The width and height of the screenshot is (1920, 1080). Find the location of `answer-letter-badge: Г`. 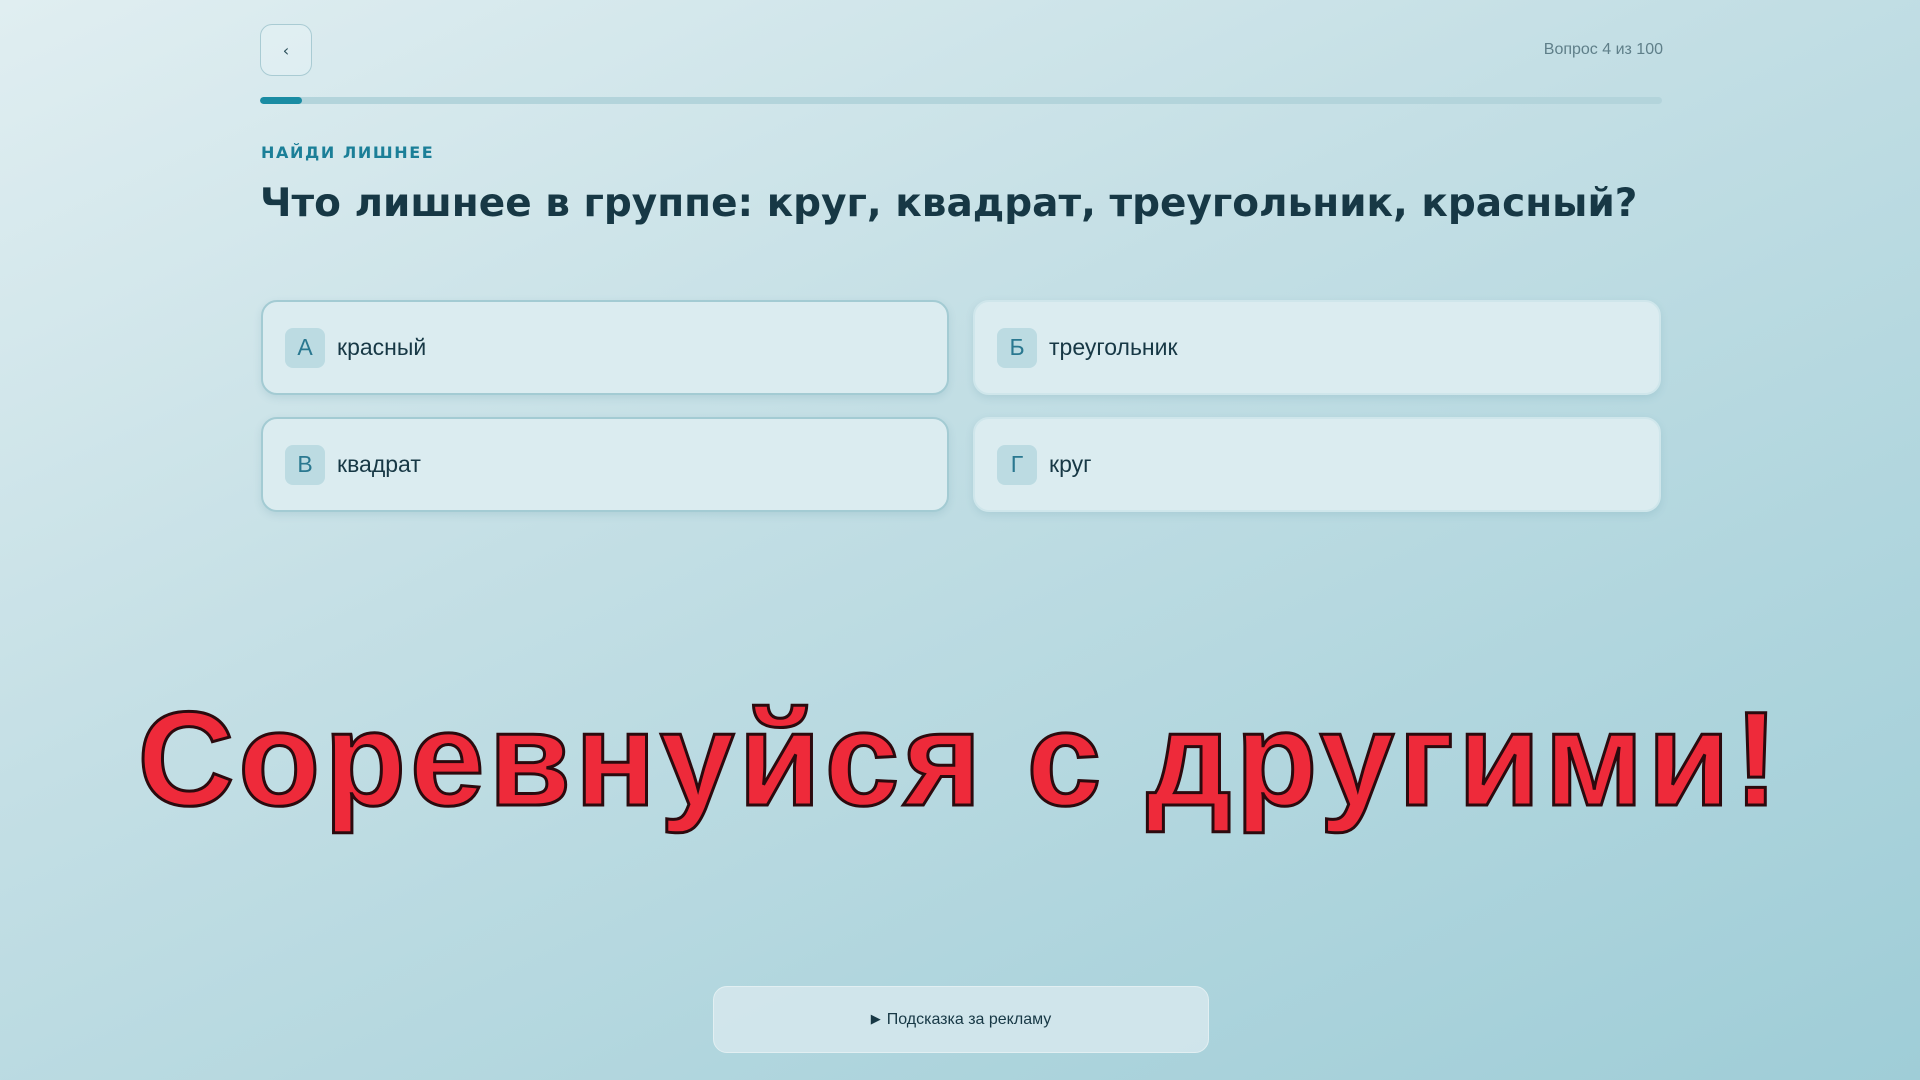

answer-letter-badge: Г is located at coordinates (1017, 464).